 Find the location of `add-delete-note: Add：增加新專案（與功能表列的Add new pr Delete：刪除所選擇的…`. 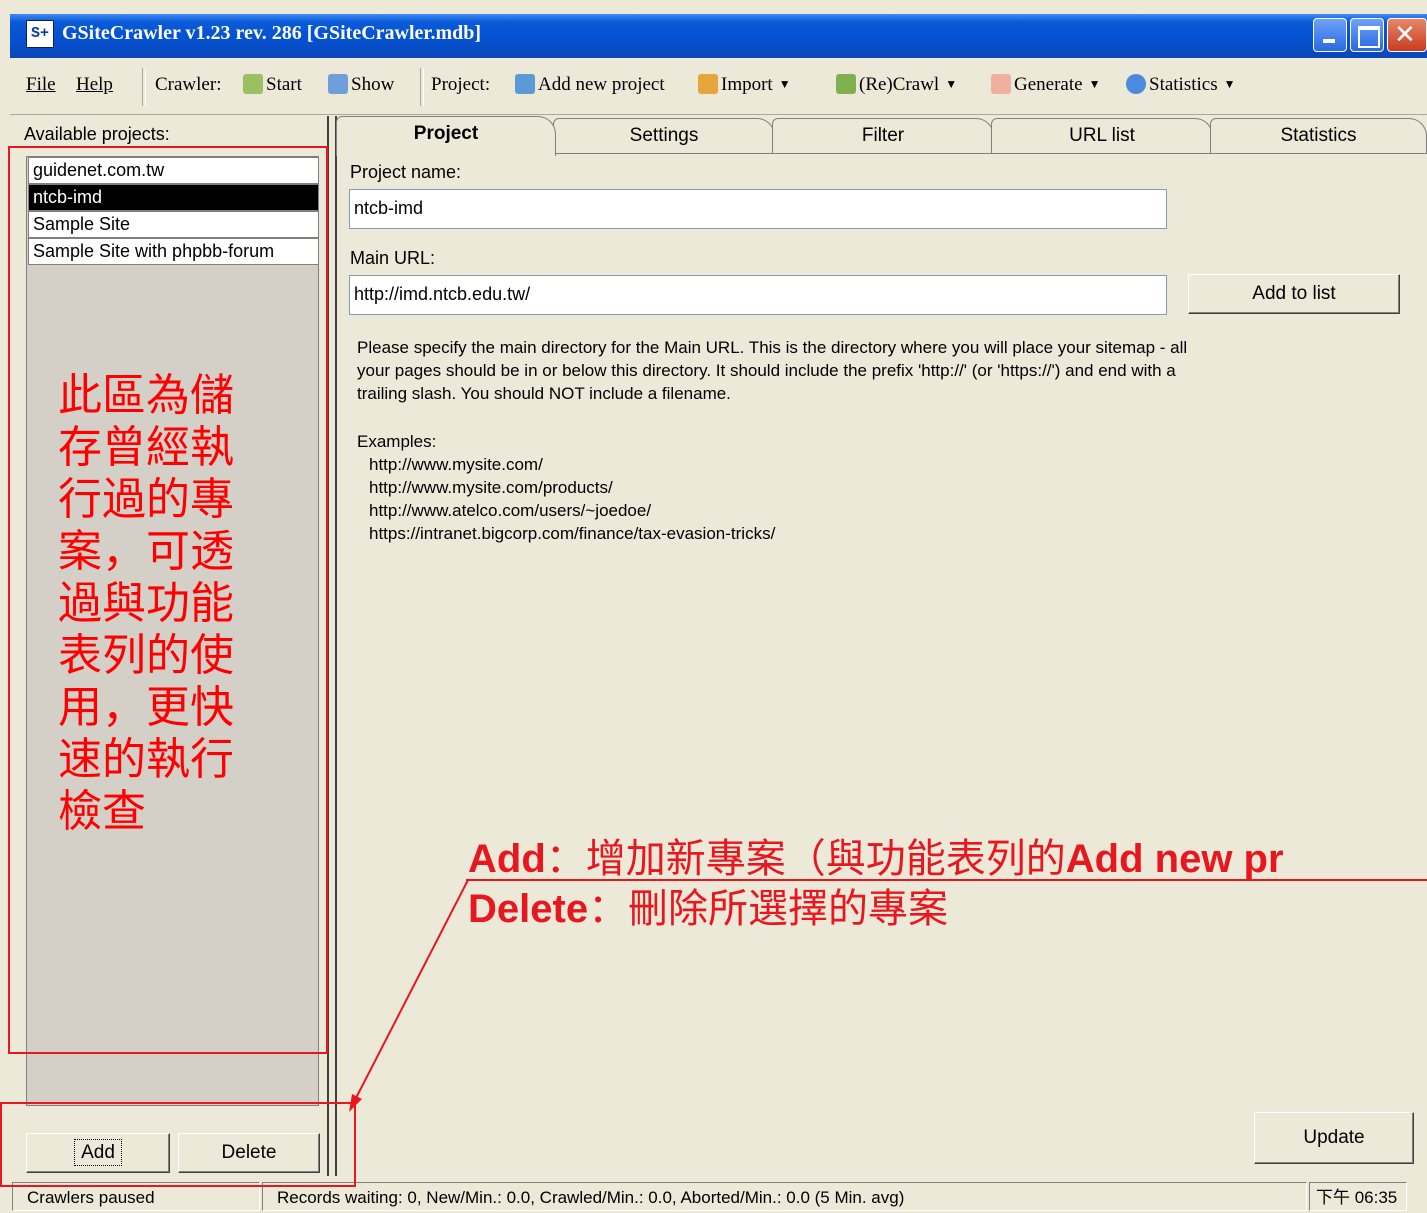

add-delete-note: Add：增加新專案（與功能表列的Add new pr Delete：刪除所選擇的… is located at coordinates (947, 884).